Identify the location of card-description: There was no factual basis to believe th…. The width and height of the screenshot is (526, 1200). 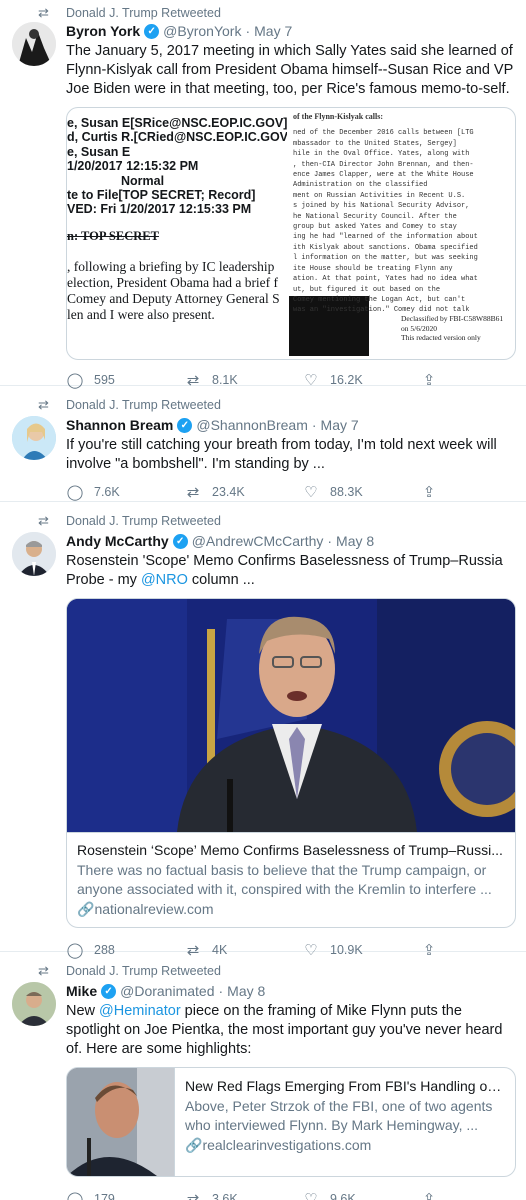
(284, 879).